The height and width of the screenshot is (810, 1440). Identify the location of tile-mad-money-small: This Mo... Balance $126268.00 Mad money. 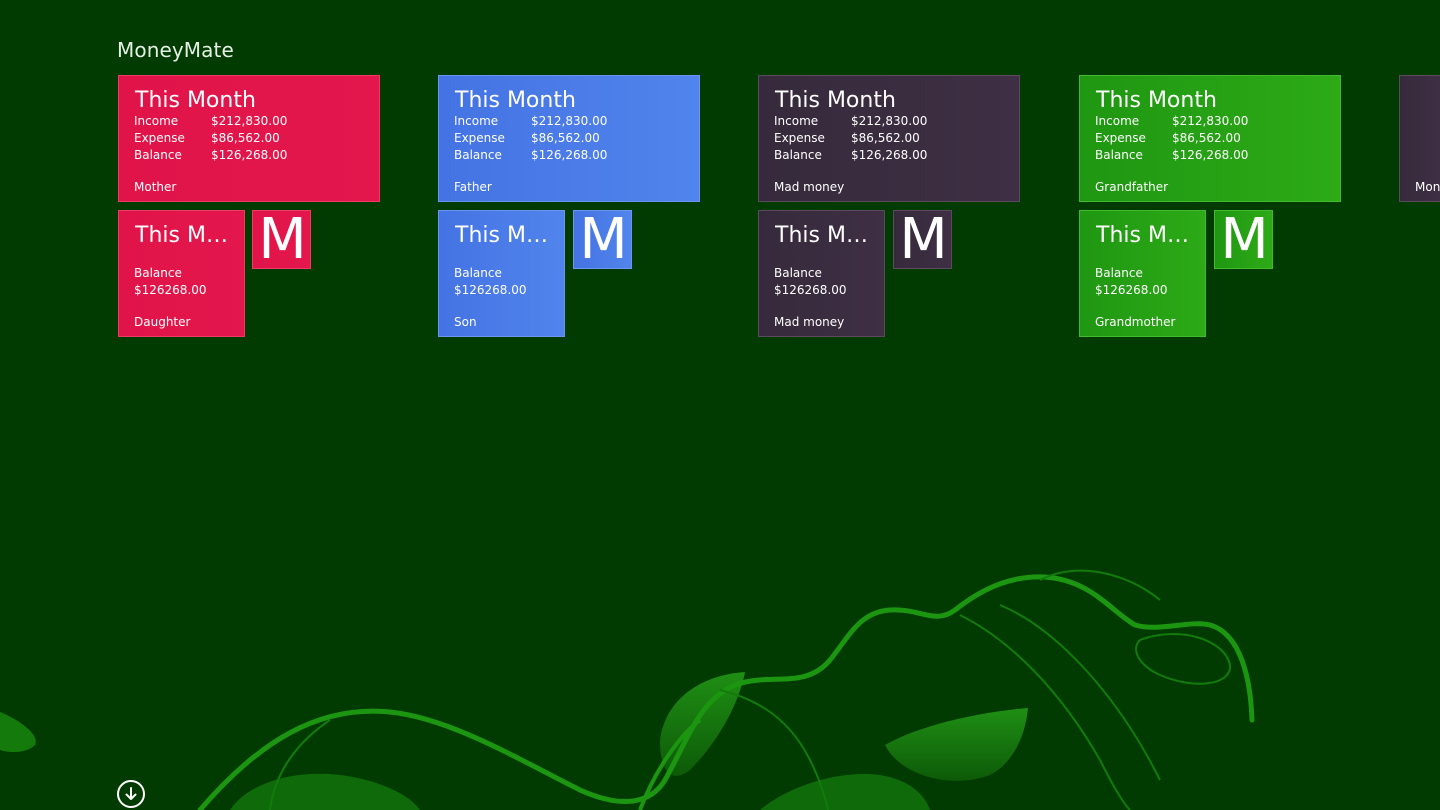
(821, 273).